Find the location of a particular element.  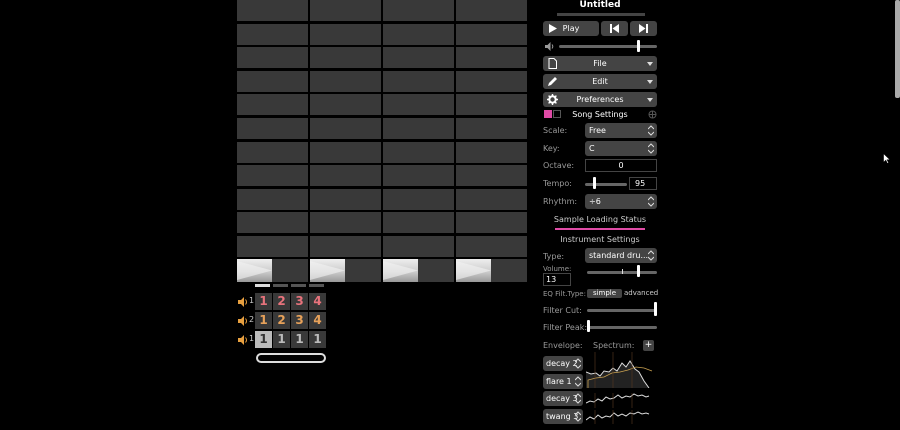

tempo-slider is located at coordinates (606, 184).